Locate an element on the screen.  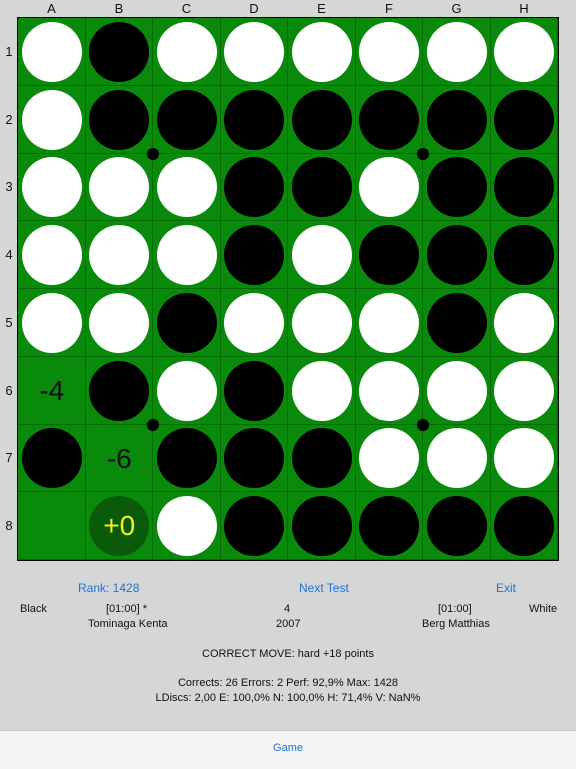
black-disc-f4 is located at coordinates (389, 255).